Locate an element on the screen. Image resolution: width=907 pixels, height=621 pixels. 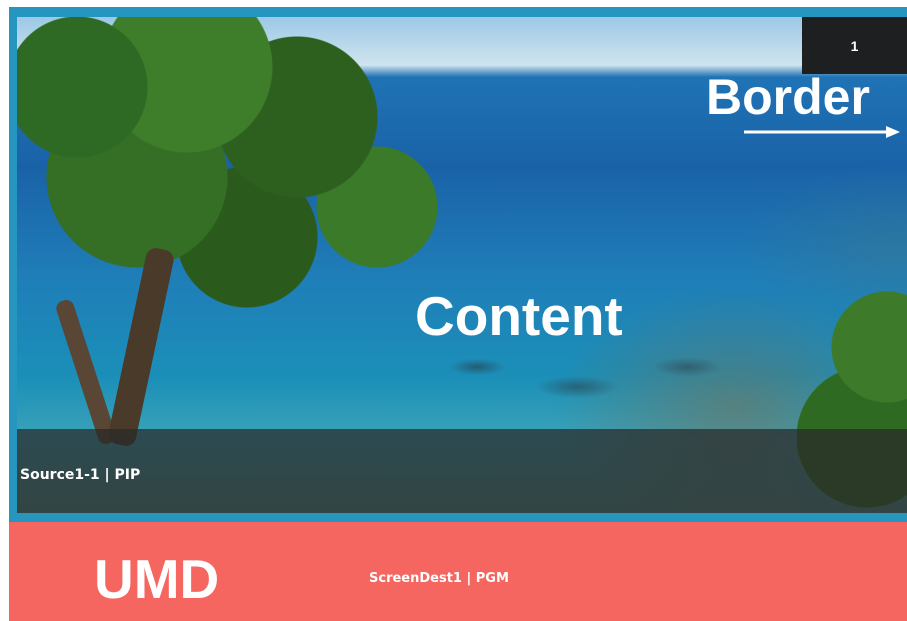
window-number-badge: 1 is located at coordinates (854, 45).